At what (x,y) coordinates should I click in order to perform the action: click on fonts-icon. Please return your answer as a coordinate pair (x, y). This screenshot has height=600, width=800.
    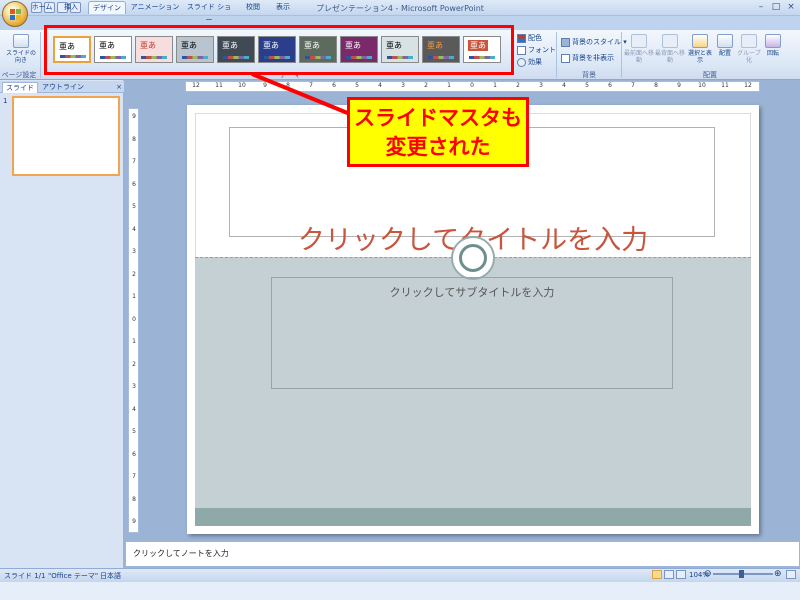
    Looking at the image, I should click on (521, 50).